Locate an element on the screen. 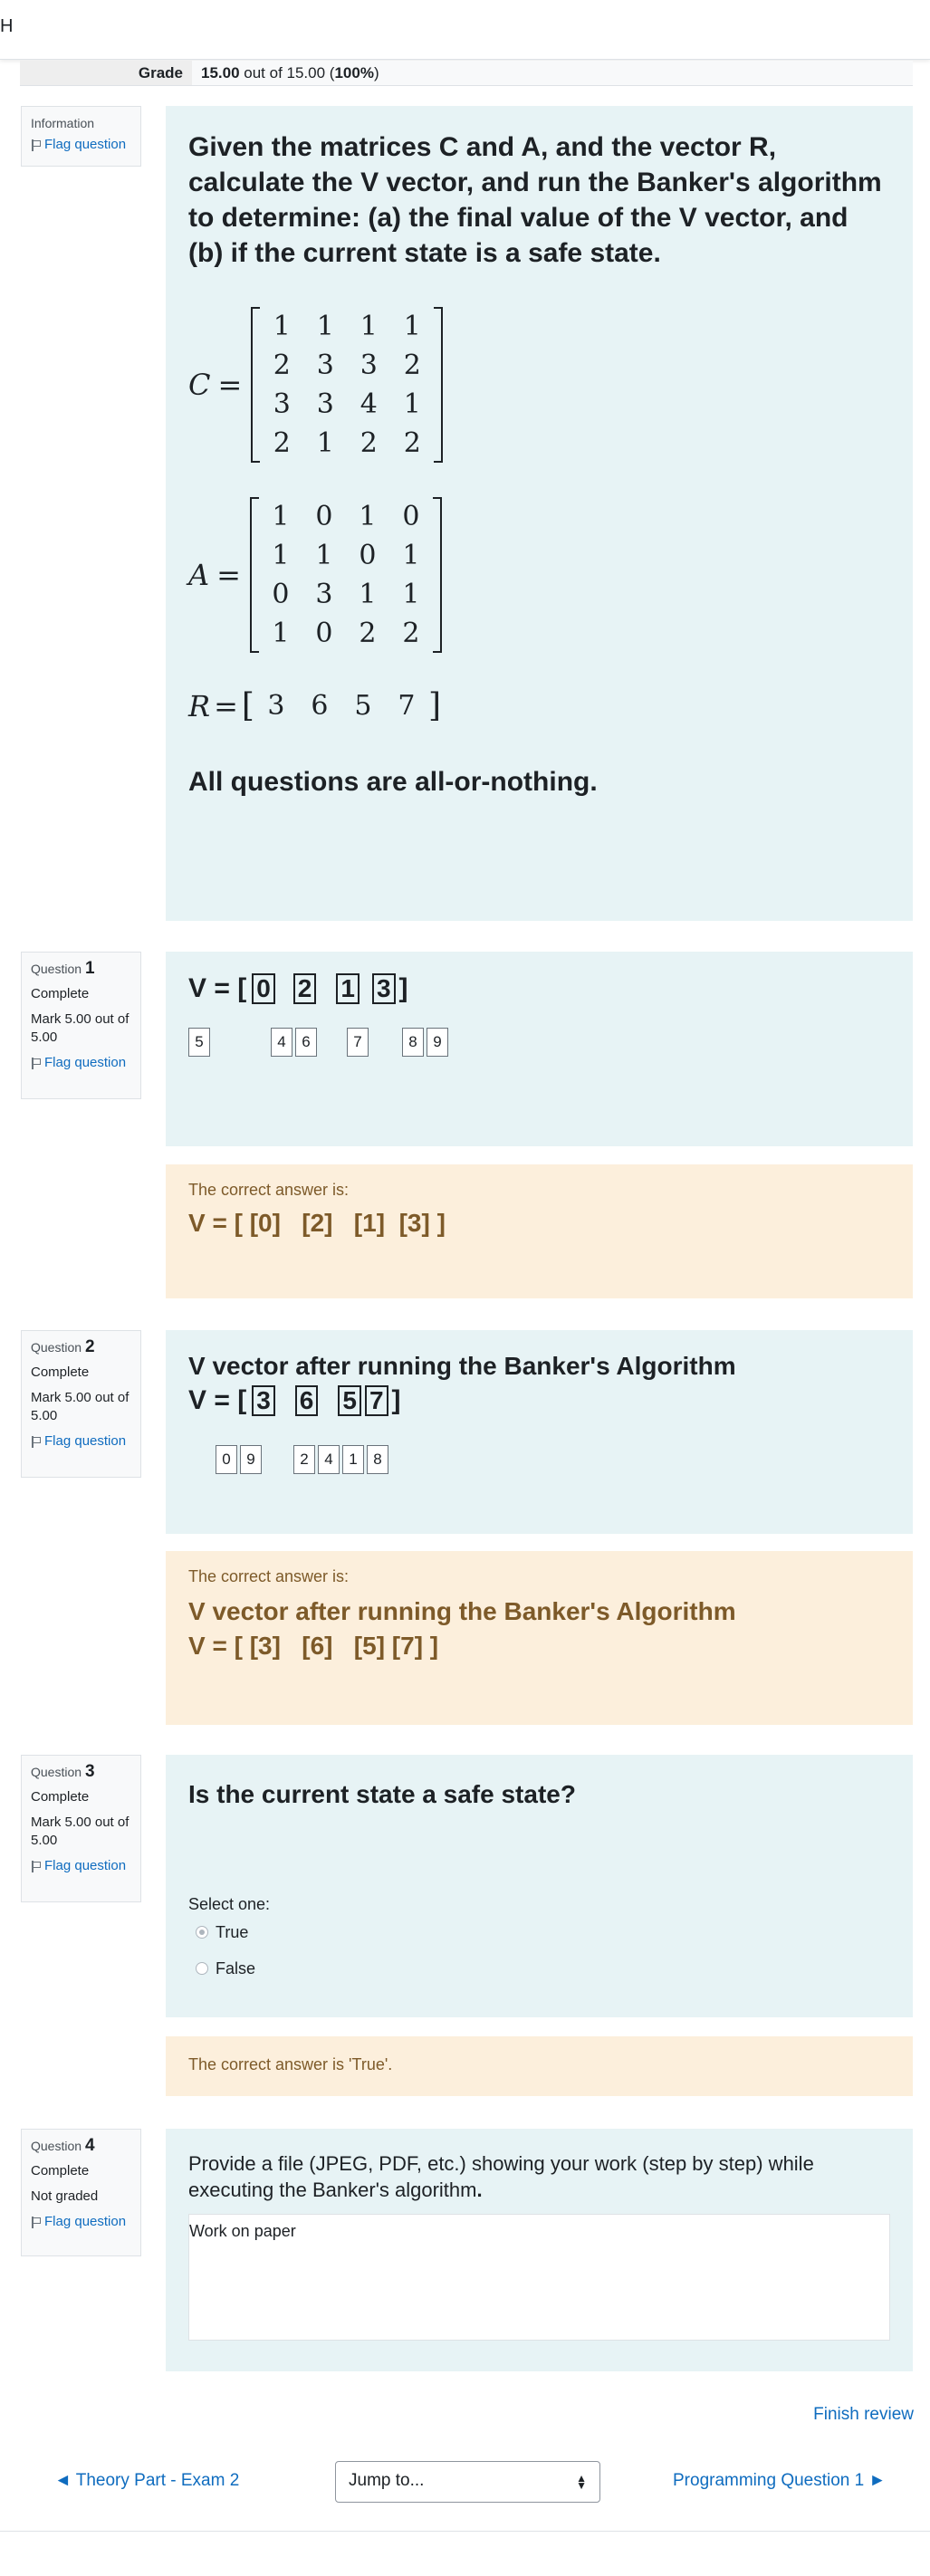 This screenshot has height=2576, width=930. question-3-correct-answer: The correct answer is 'True'. is located at coordinates (290, 2064).